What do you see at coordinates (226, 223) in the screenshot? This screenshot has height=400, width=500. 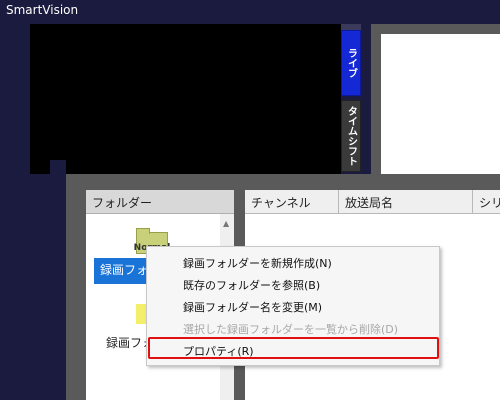 I see `scroll-up-icon: ▲` at bounding box center [226, 223].